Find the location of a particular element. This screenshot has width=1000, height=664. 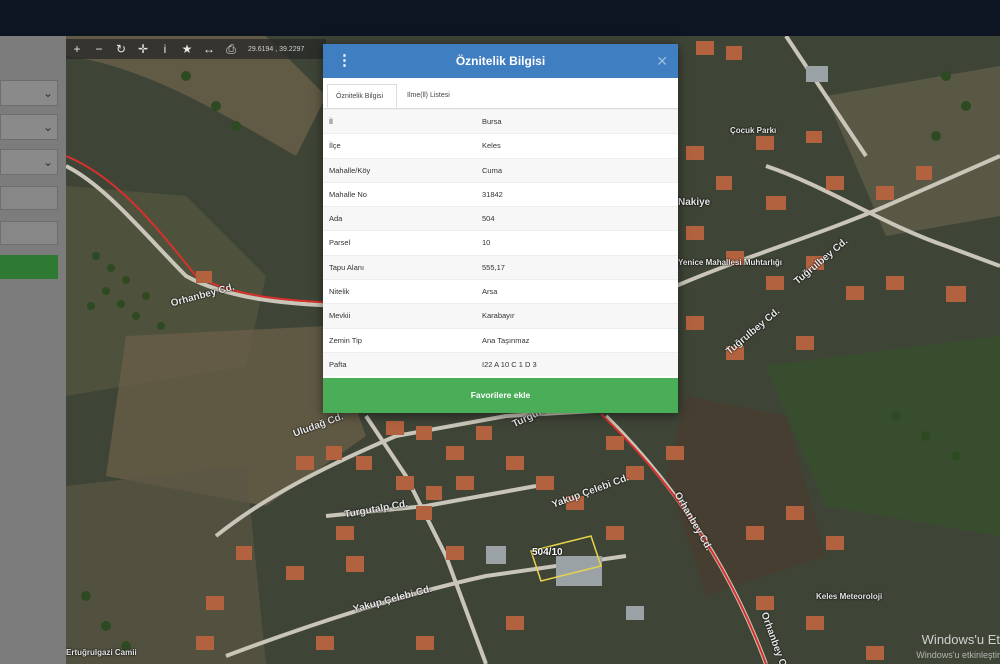

add-to-favorites-button: Favorilere ekle is located at coordinates (500, 395).